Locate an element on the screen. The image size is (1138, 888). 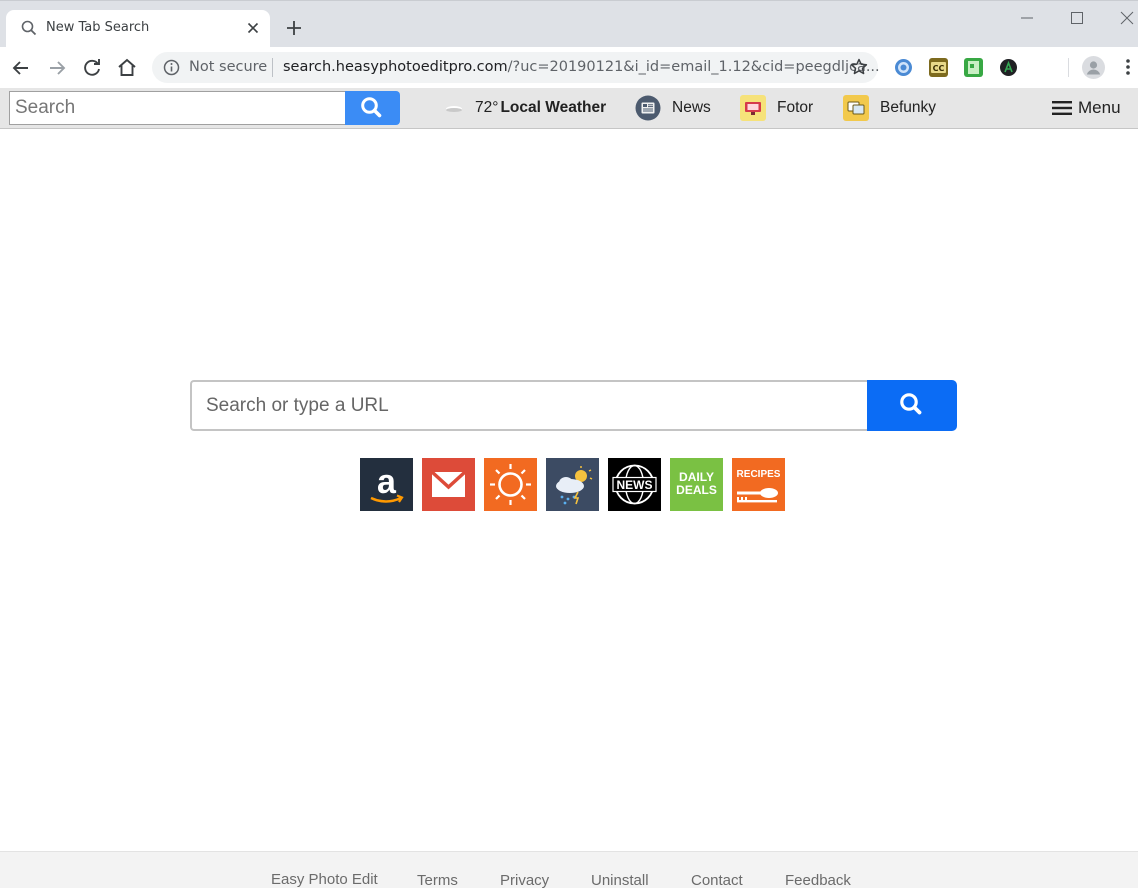
befunky-label: Befunky is located at coordinates (908, 107).